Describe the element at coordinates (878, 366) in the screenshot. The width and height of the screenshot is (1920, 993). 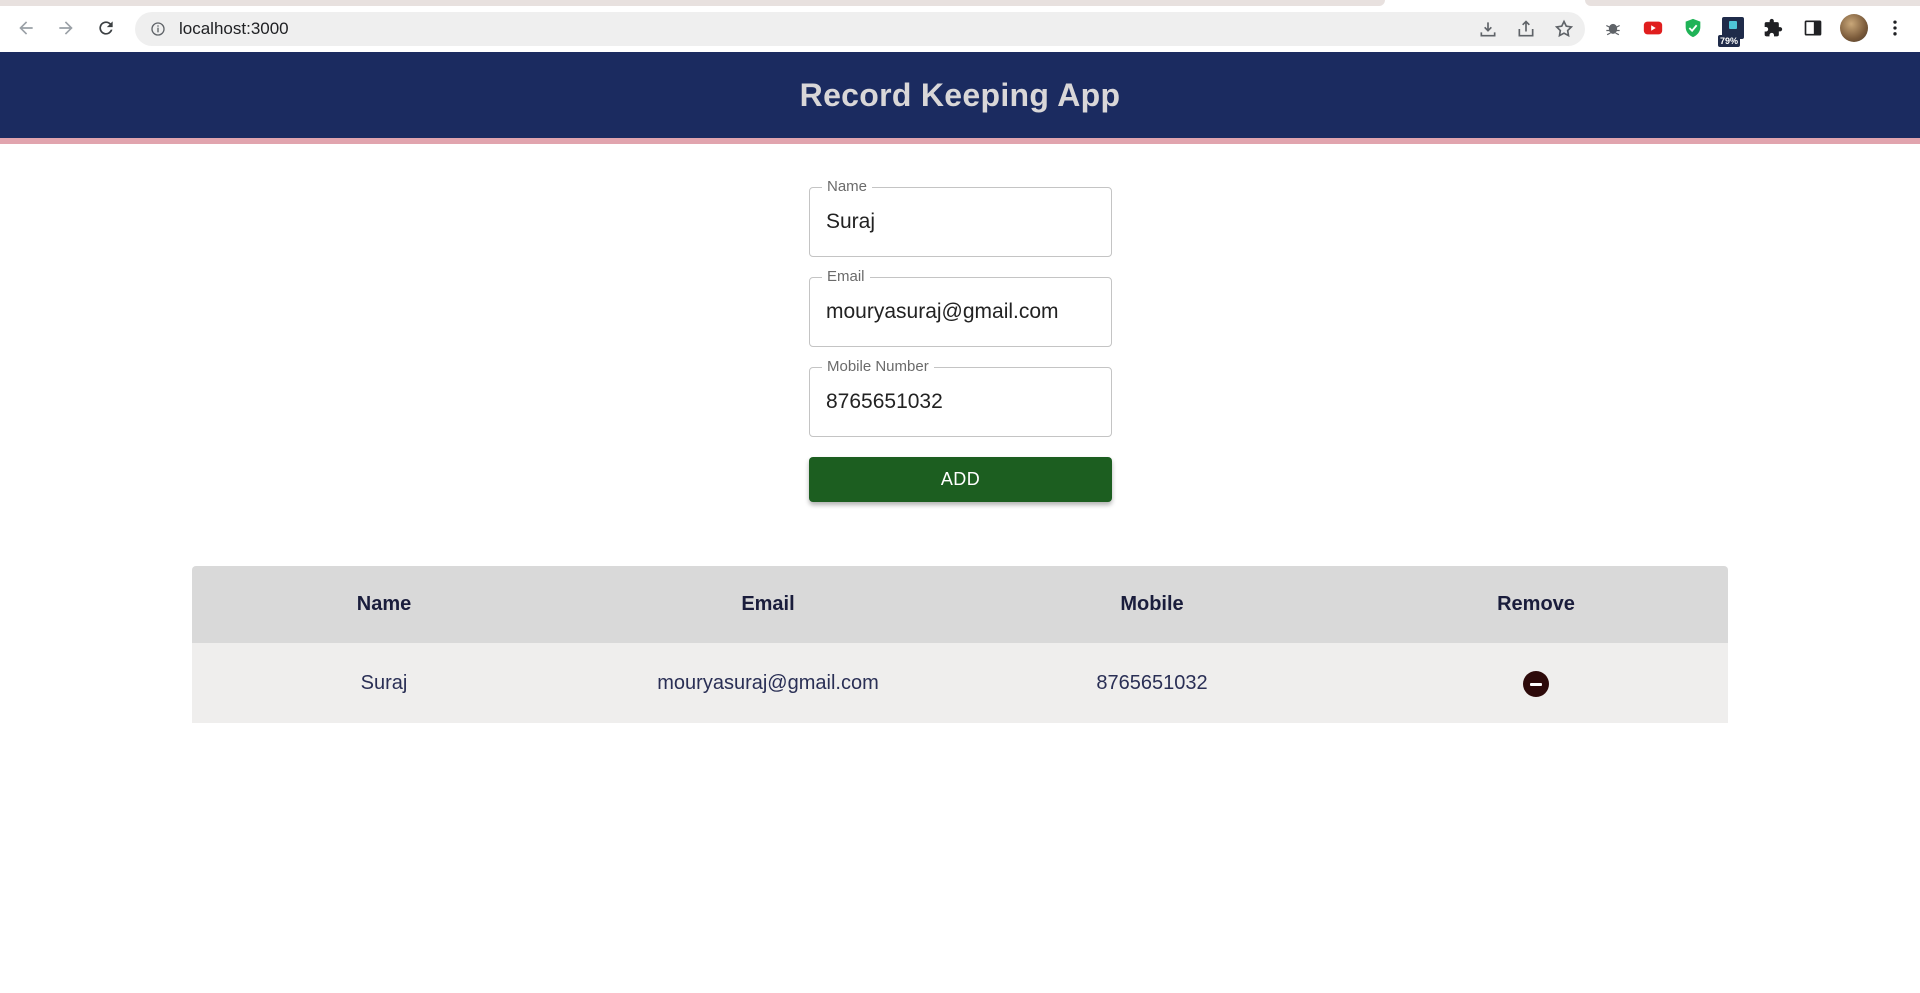
I see `mobile-field-label: Mobile Number` at that location.